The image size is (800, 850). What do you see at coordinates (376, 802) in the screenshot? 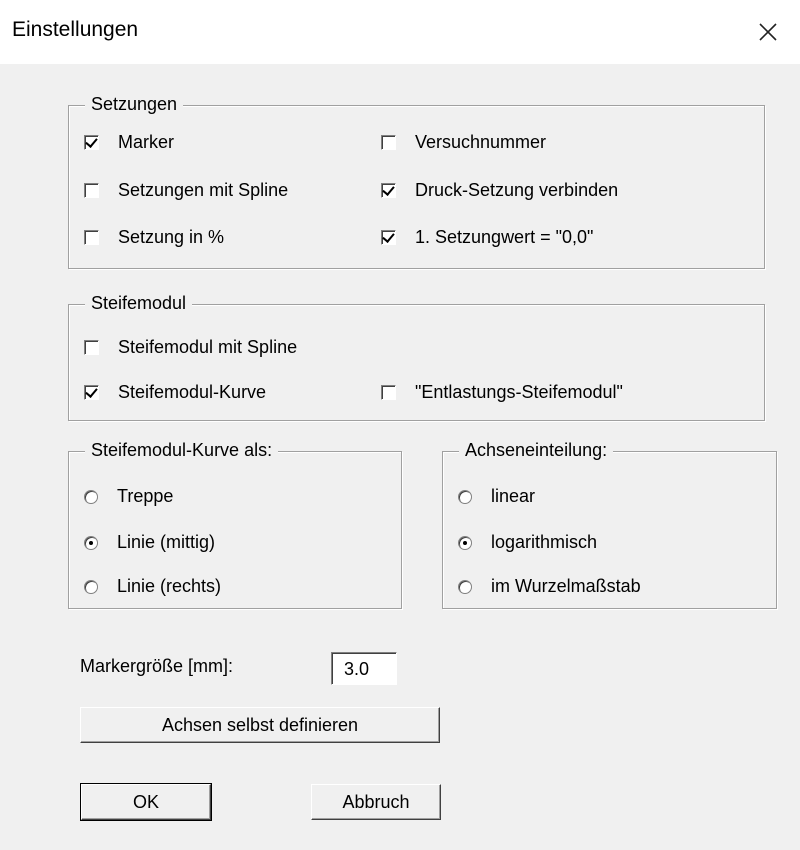
I see `cancel-button: Abbruch` at bounding box center [376, 802].